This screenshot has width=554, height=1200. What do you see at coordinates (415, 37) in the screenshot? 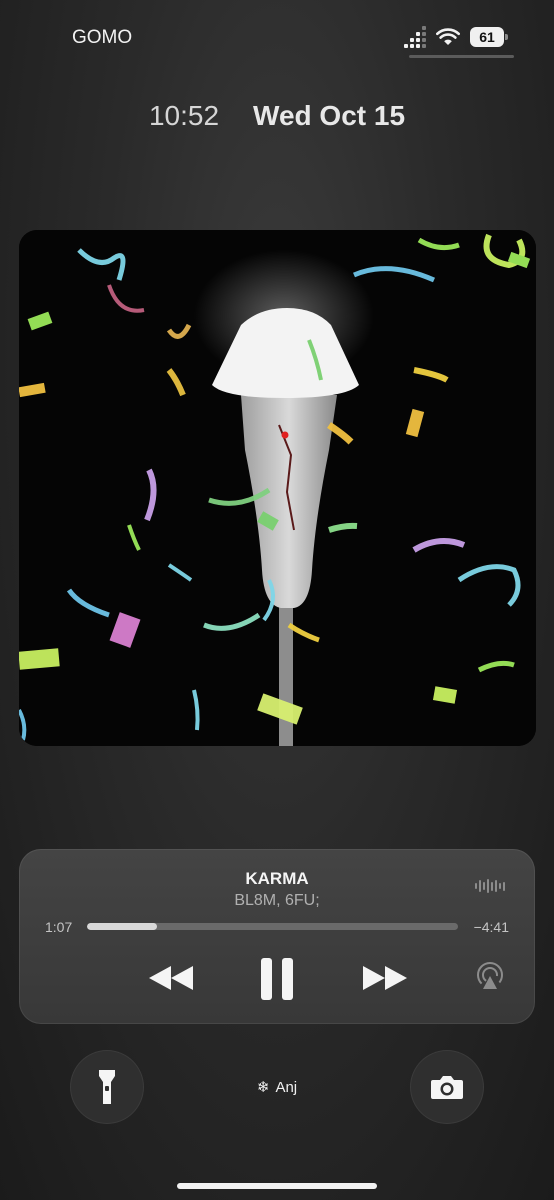
I see `cellular-signal-icon` at bounding box center [415, 37].